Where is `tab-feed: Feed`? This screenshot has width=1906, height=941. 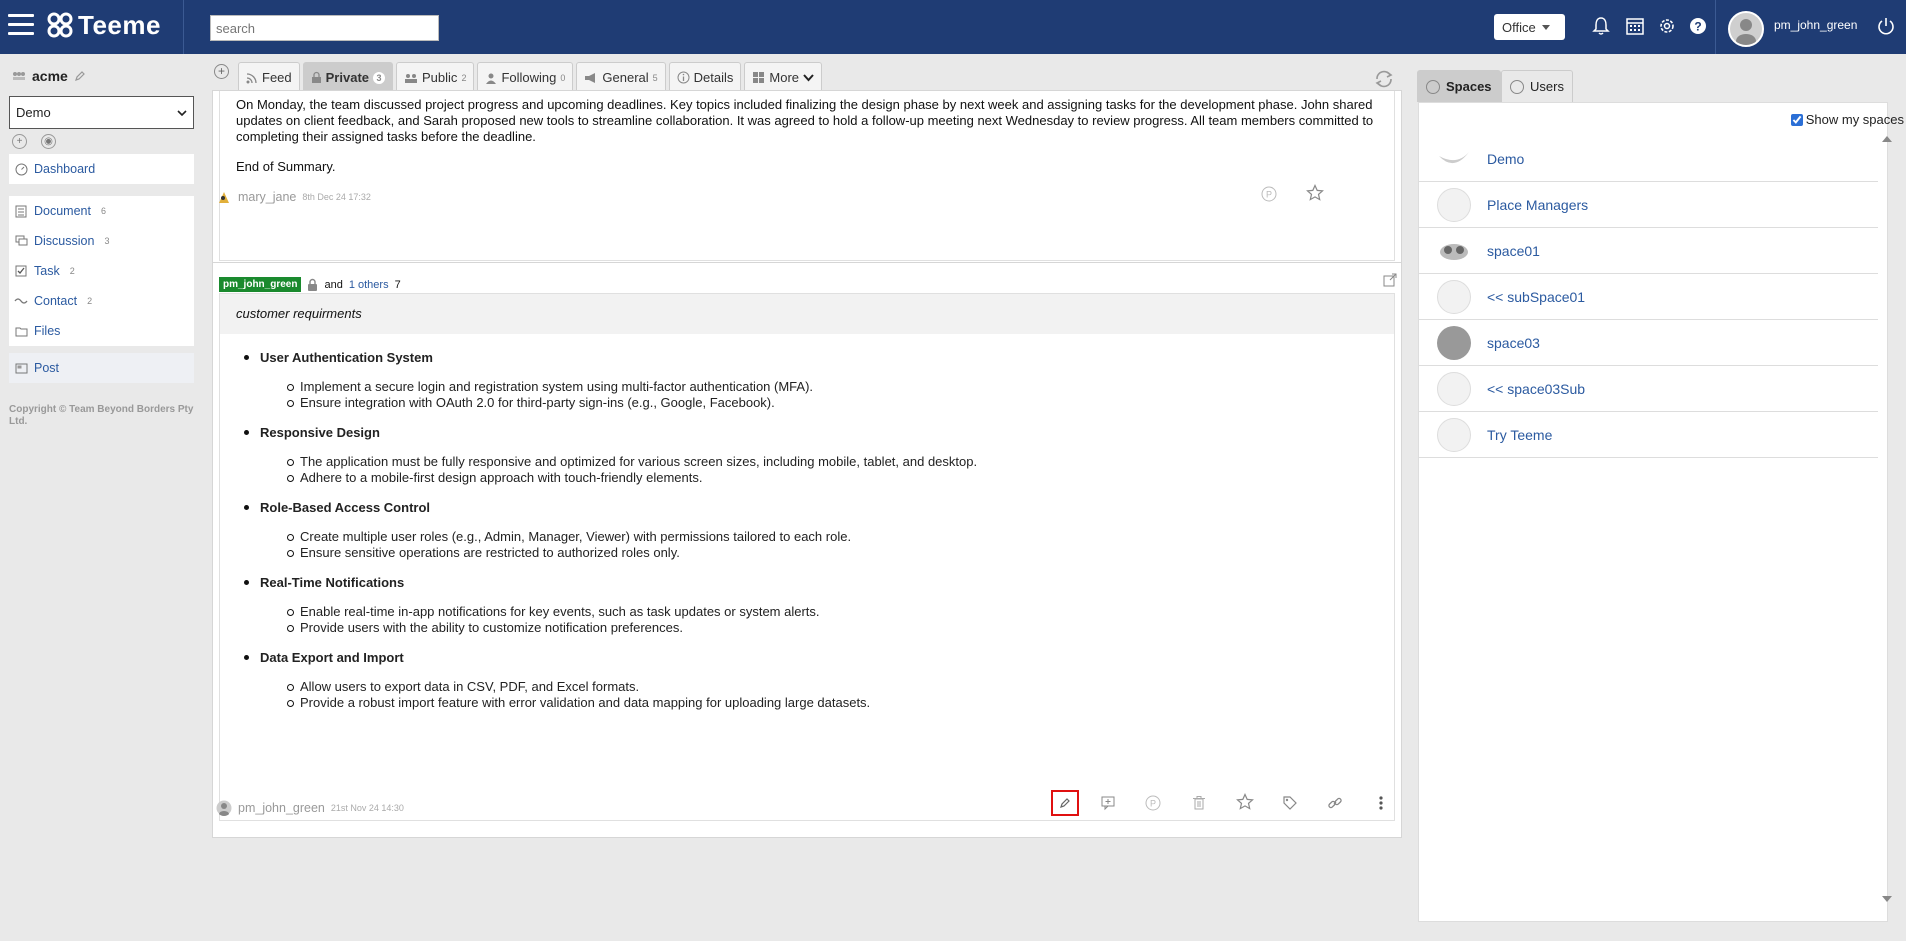 tab-feed: Feed is located at coordinates (269, 77).